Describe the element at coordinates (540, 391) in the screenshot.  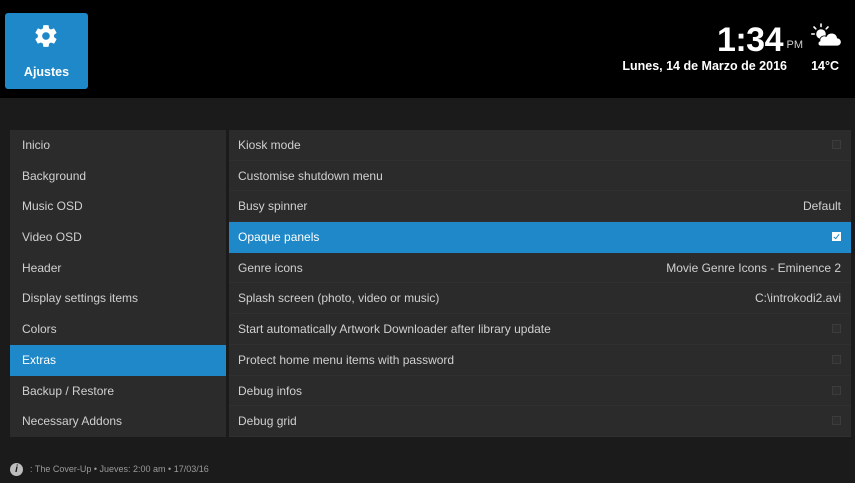
I see `settings-row: Debug infos` at that location.